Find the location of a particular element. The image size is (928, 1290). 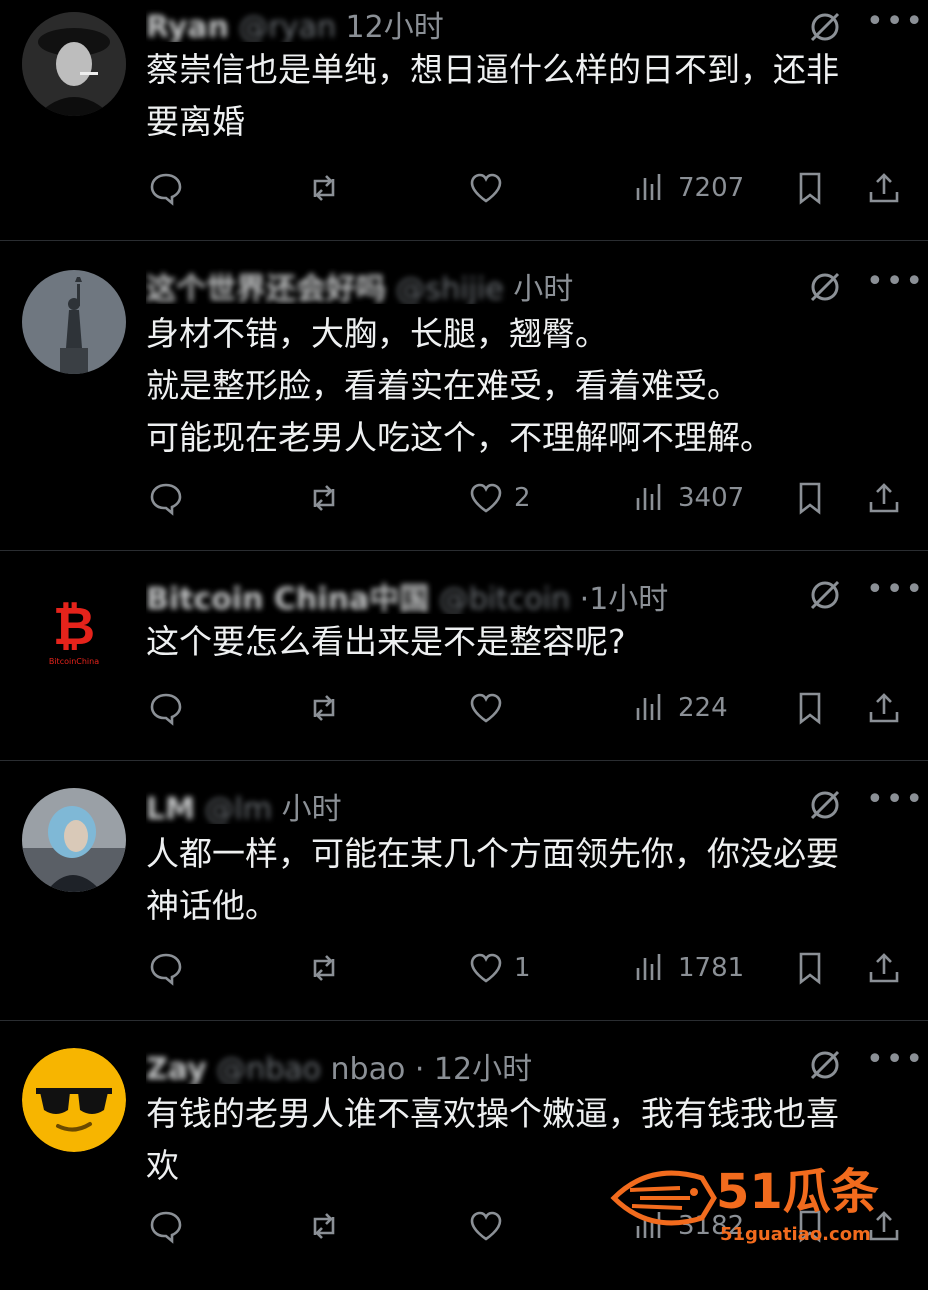

author-handle: @bitcoin is located at coordinates (504, 598).